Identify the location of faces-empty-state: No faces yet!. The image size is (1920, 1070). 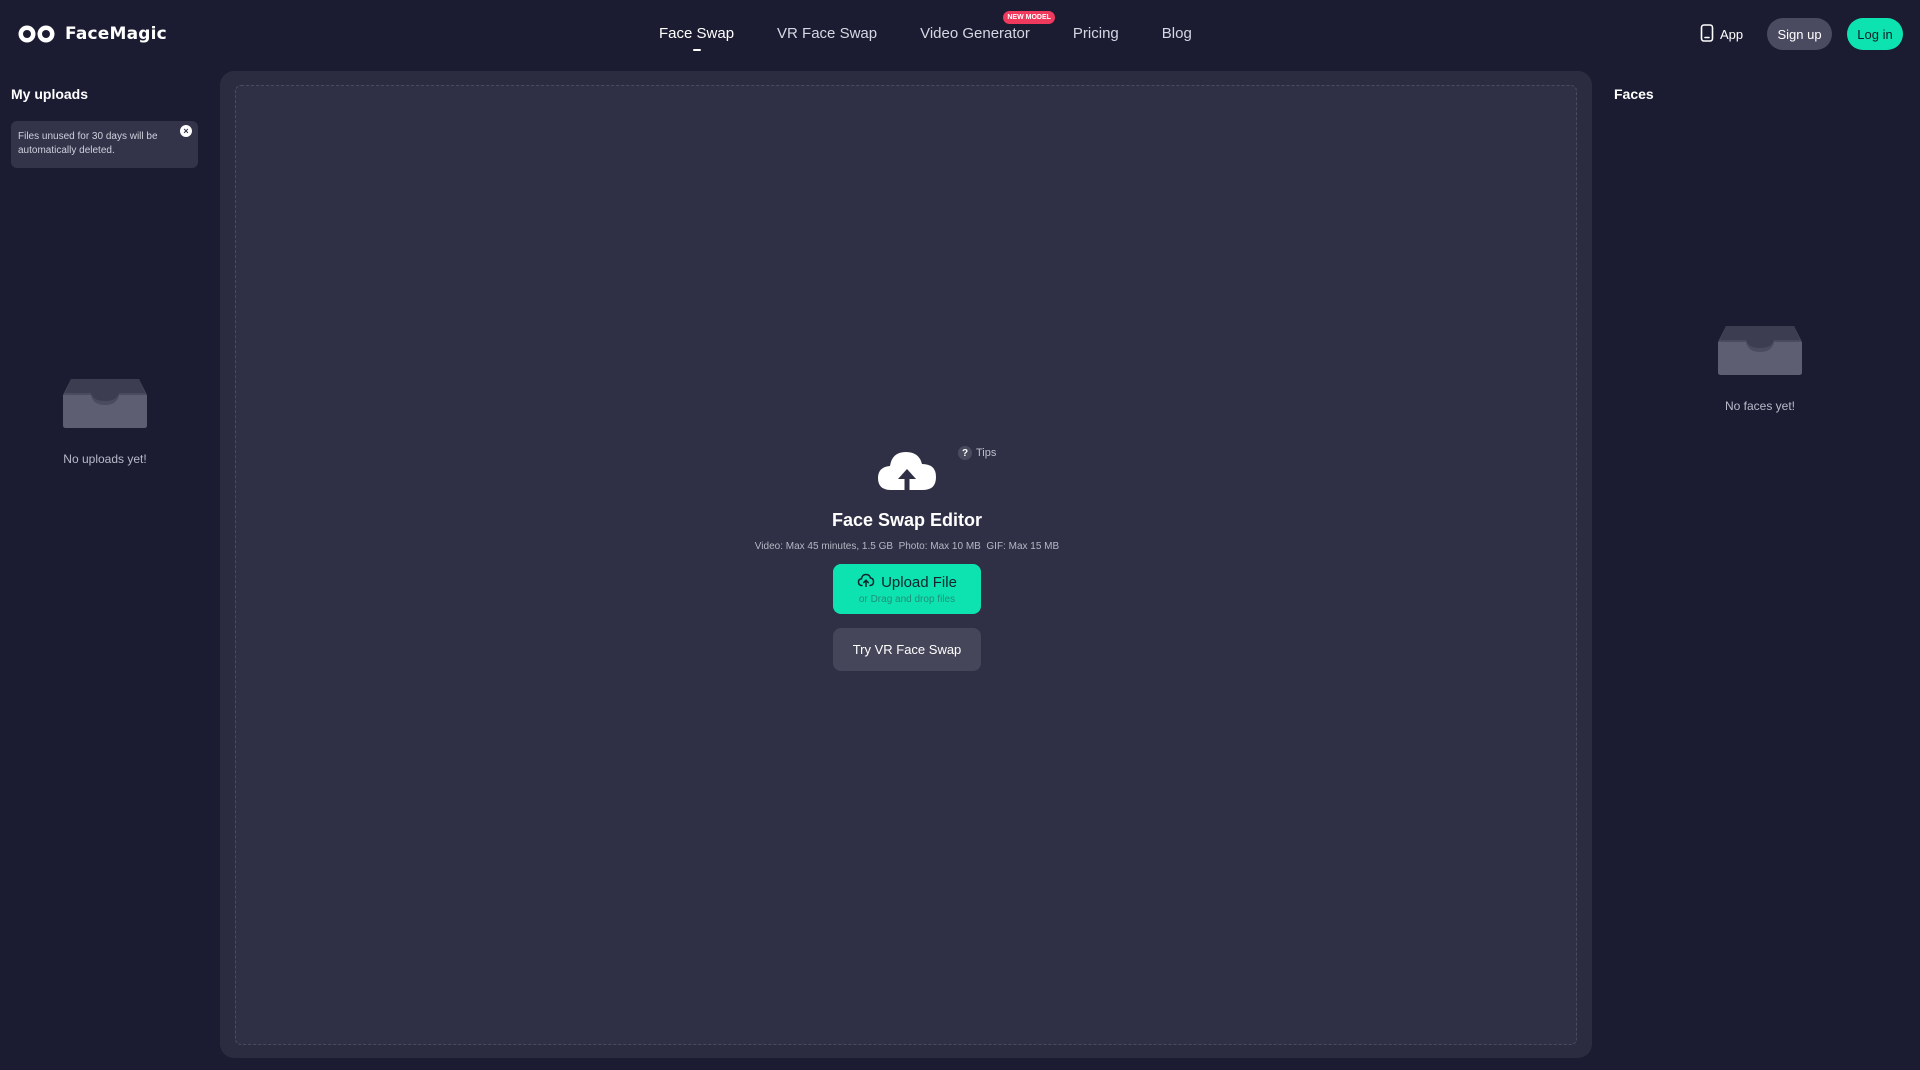
(1760, 367).